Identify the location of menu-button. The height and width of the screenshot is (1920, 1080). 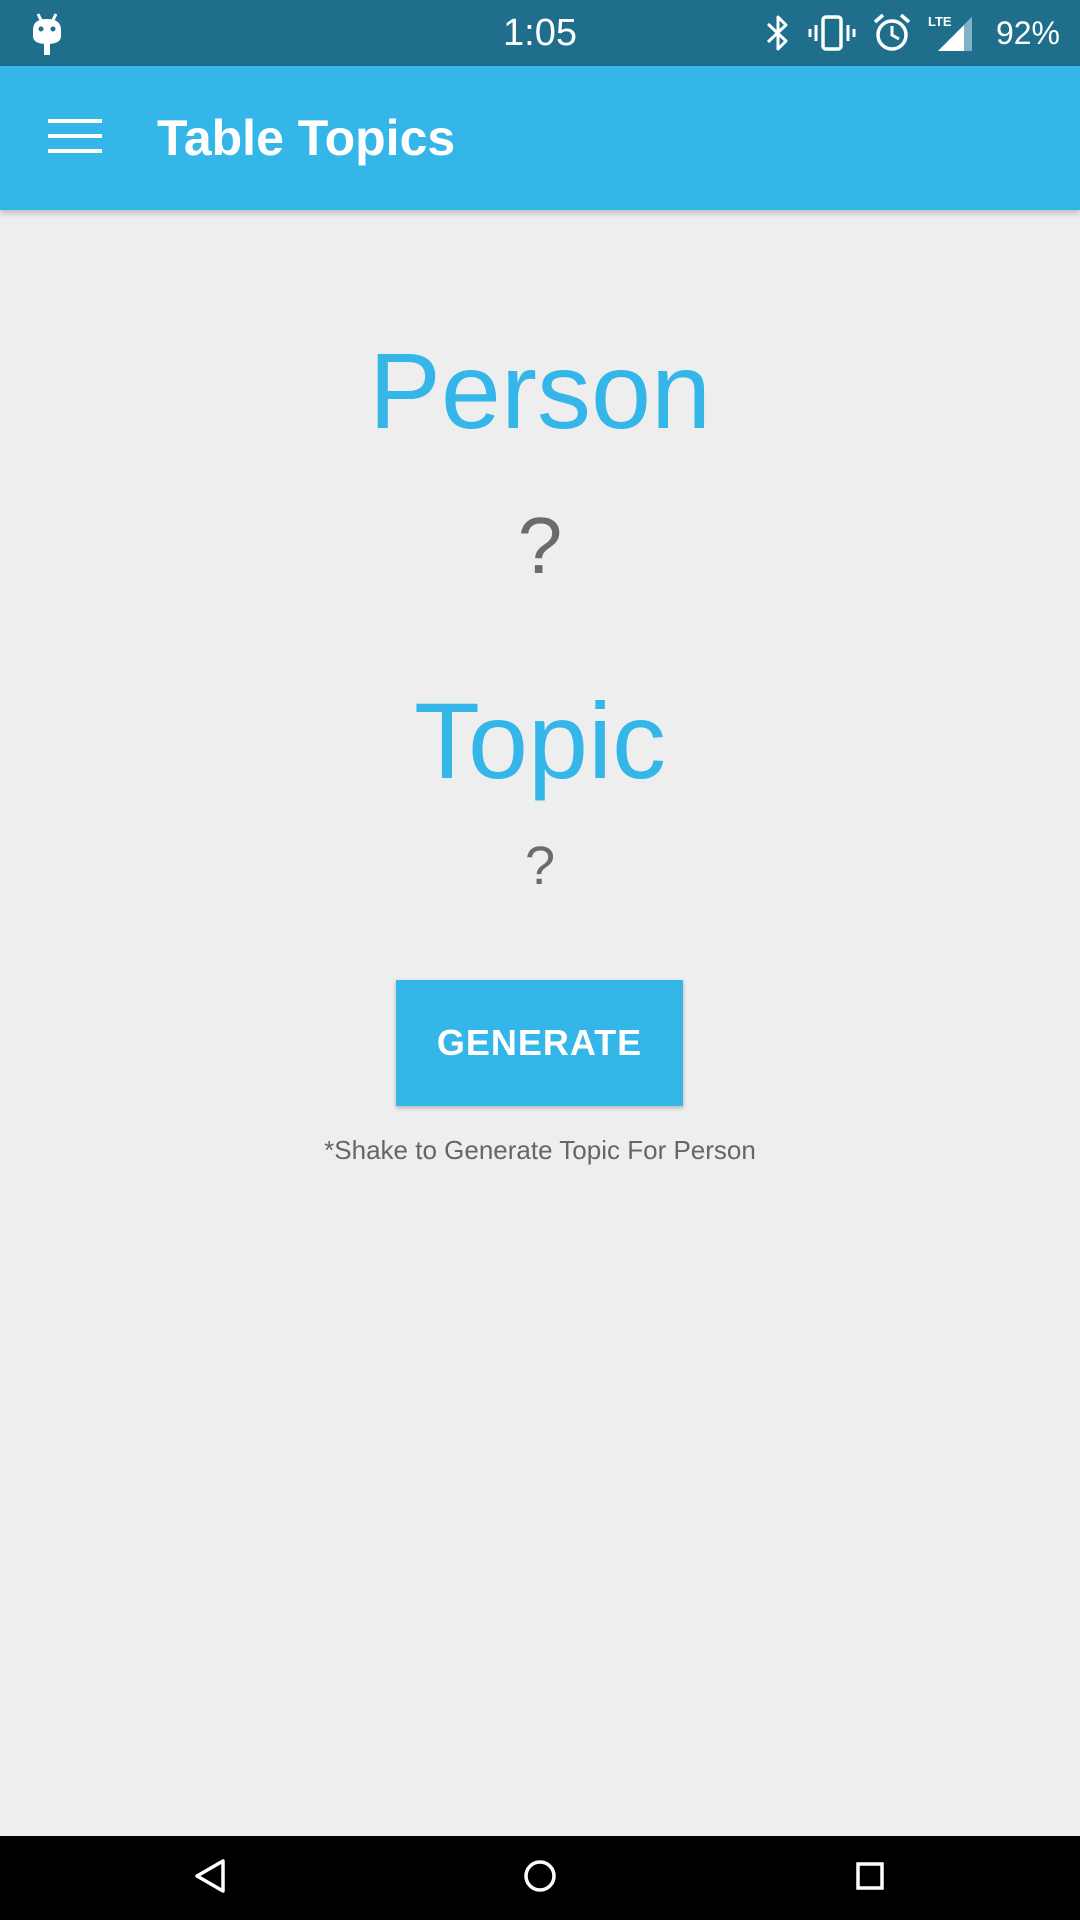
(75, 138).